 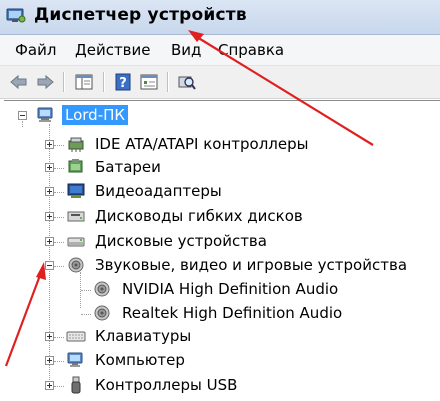 I want to click on window-title: Диспетчер устройств, so click(x=140, y=15).